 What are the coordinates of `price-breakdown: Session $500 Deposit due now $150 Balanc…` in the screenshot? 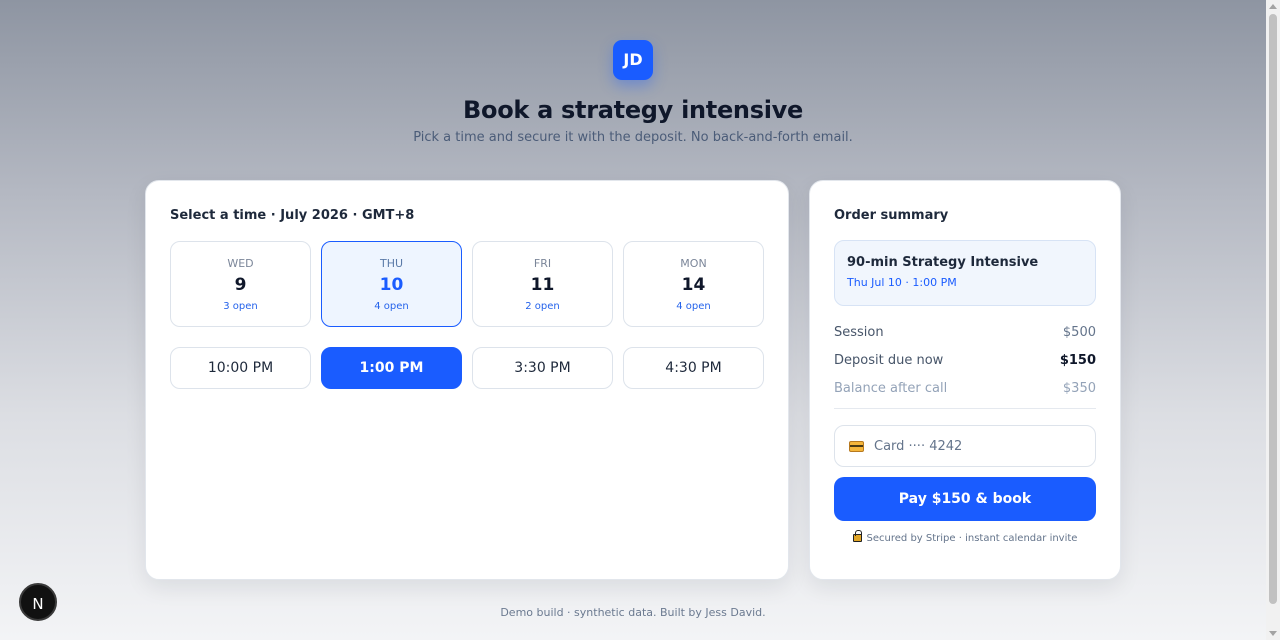 It's located at (965, 366).